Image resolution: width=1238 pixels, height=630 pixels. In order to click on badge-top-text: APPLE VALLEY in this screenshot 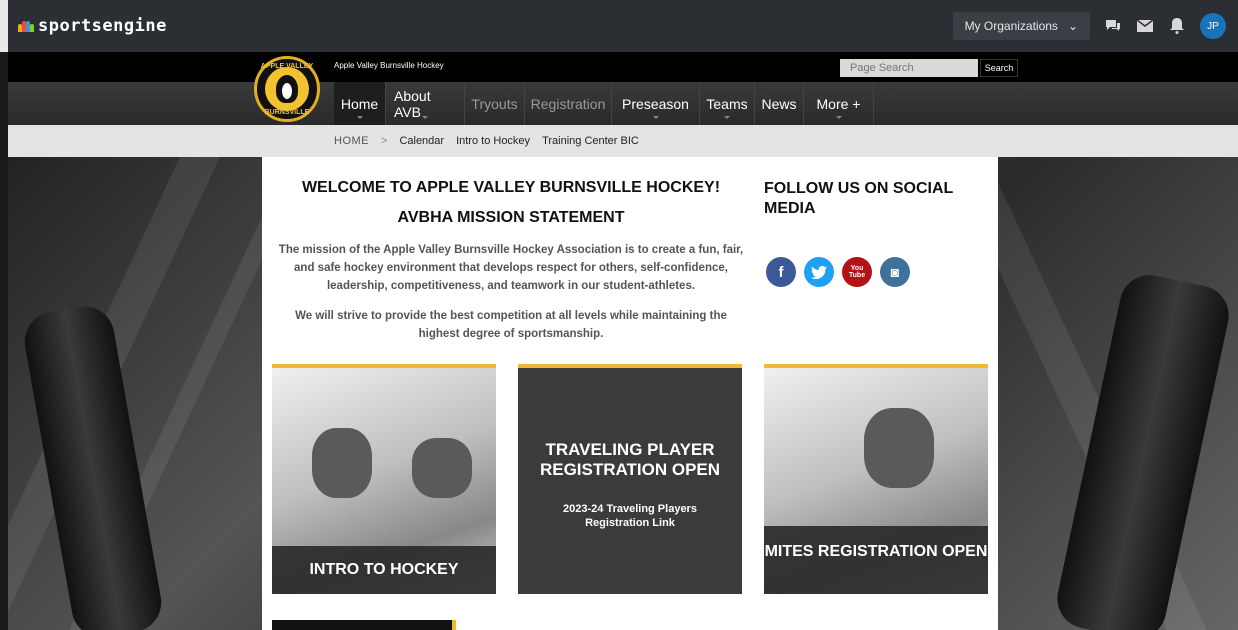, I will do `click(287, 66)`.